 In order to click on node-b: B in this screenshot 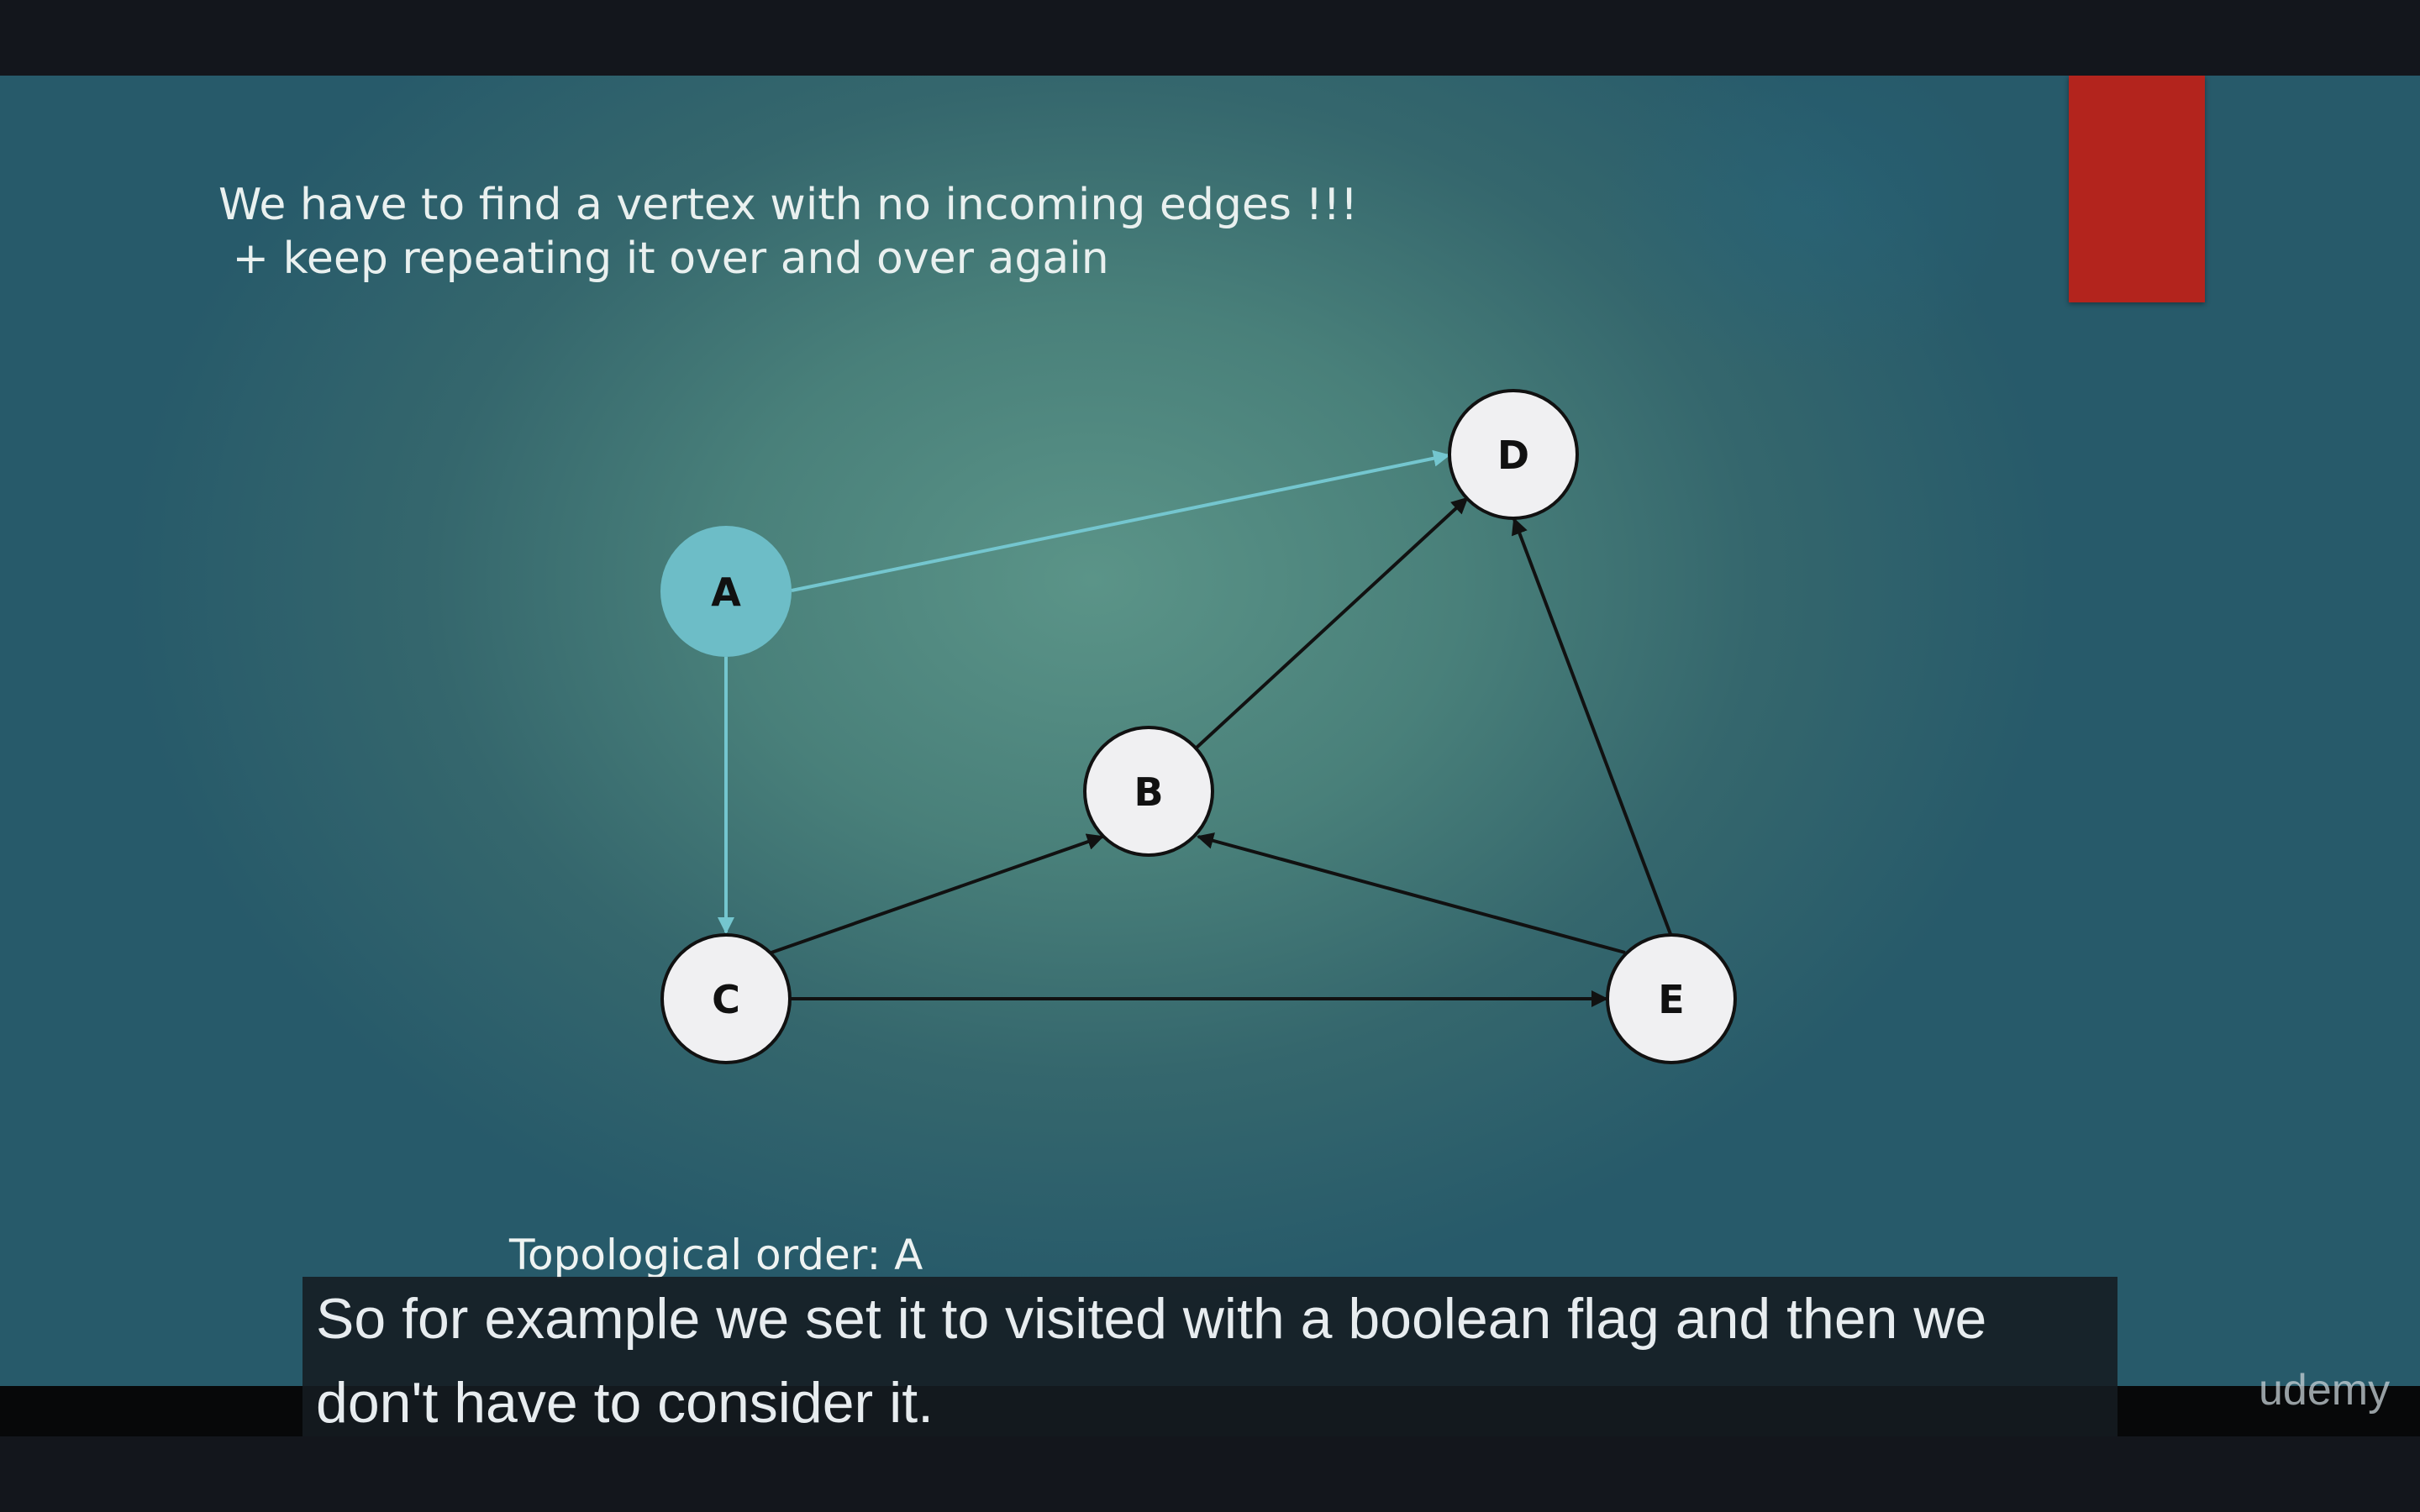, I will do `click(1148, 791)`.